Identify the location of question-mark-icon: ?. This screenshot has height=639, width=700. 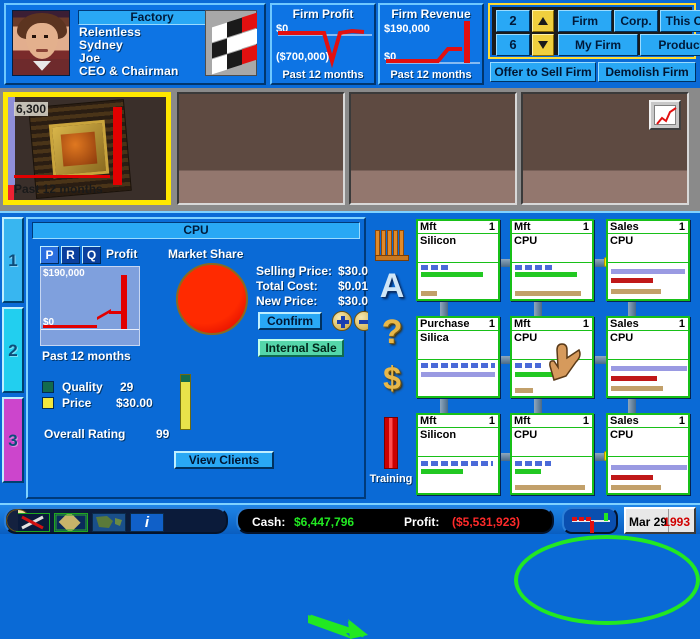
(392, 333).